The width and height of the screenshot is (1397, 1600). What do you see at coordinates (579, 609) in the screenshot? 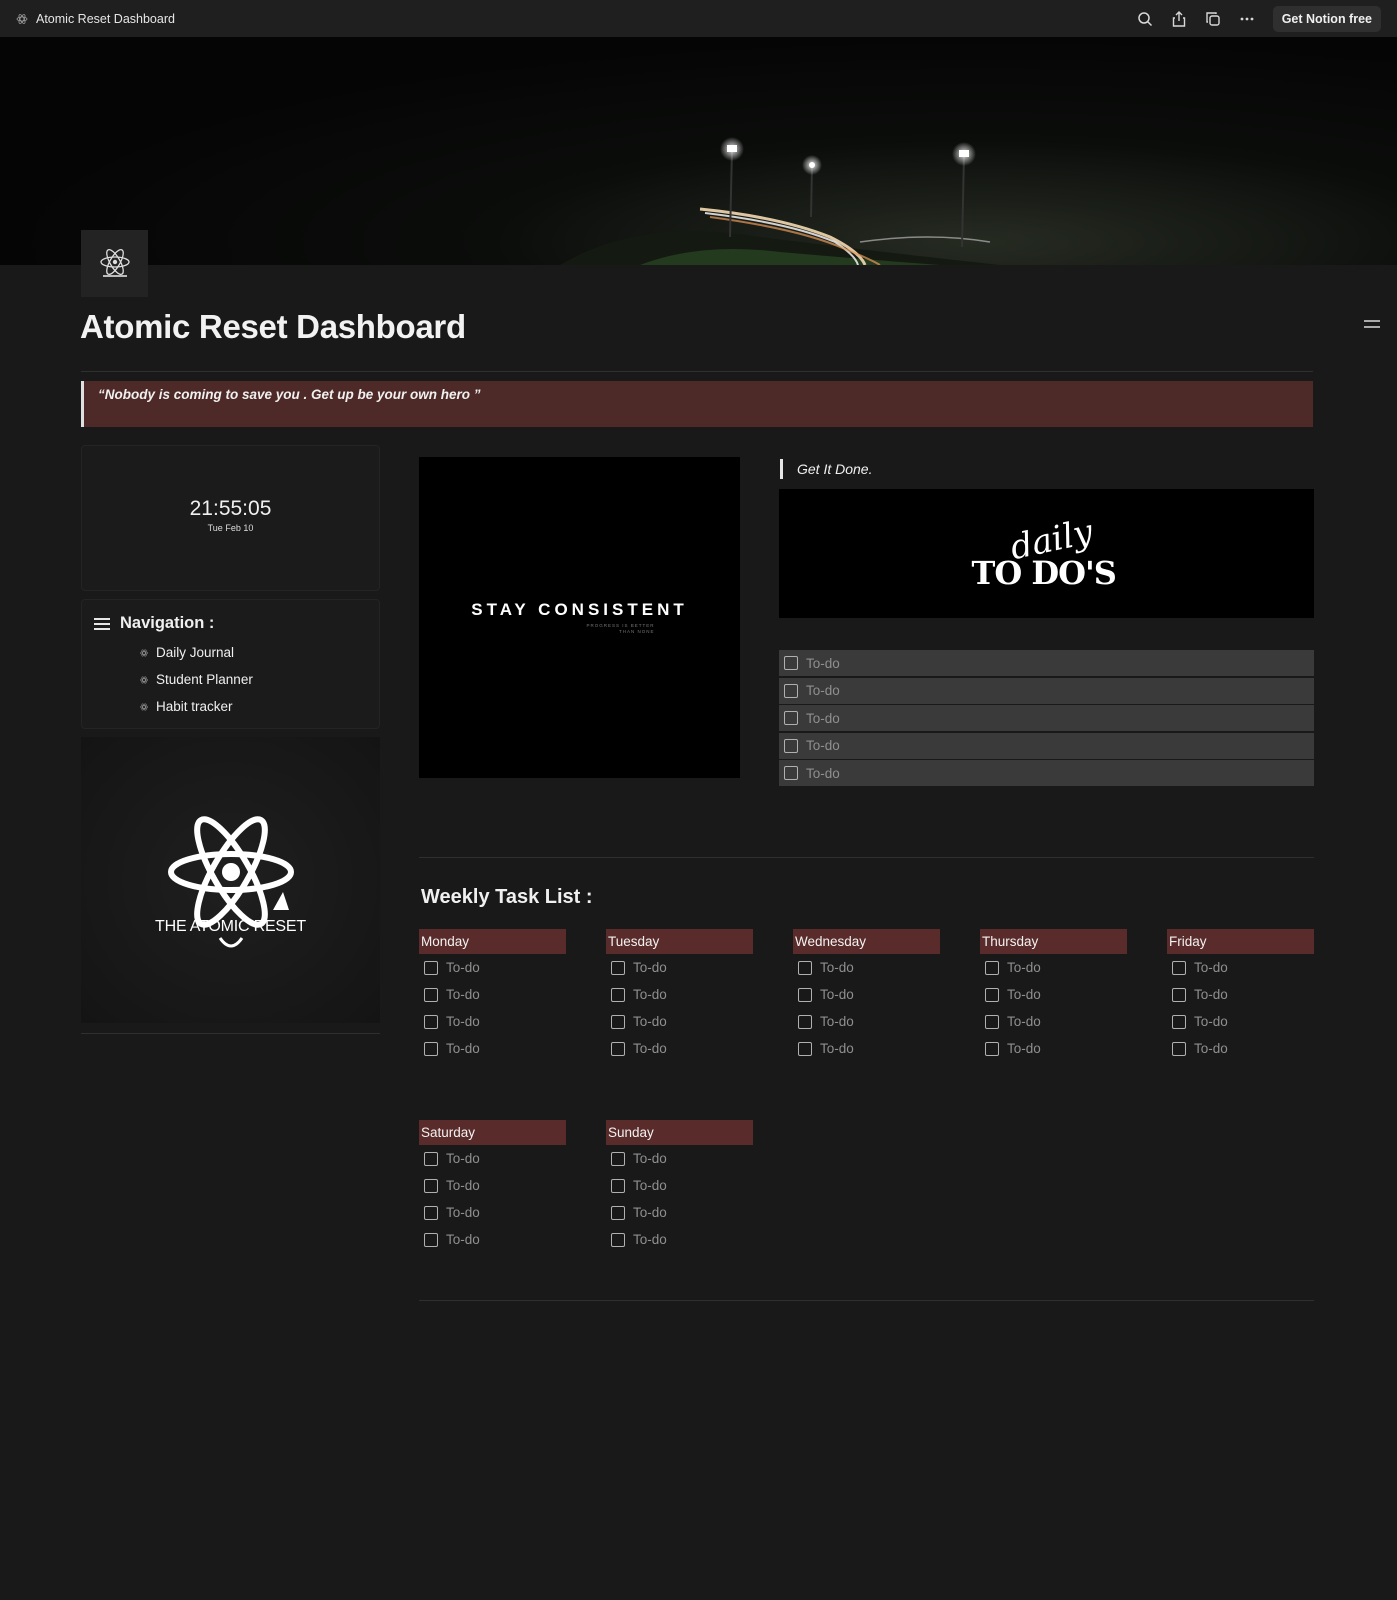
I see `stay-consistent-title: STAY CONSISTENT` at bounding box center [579, 609].